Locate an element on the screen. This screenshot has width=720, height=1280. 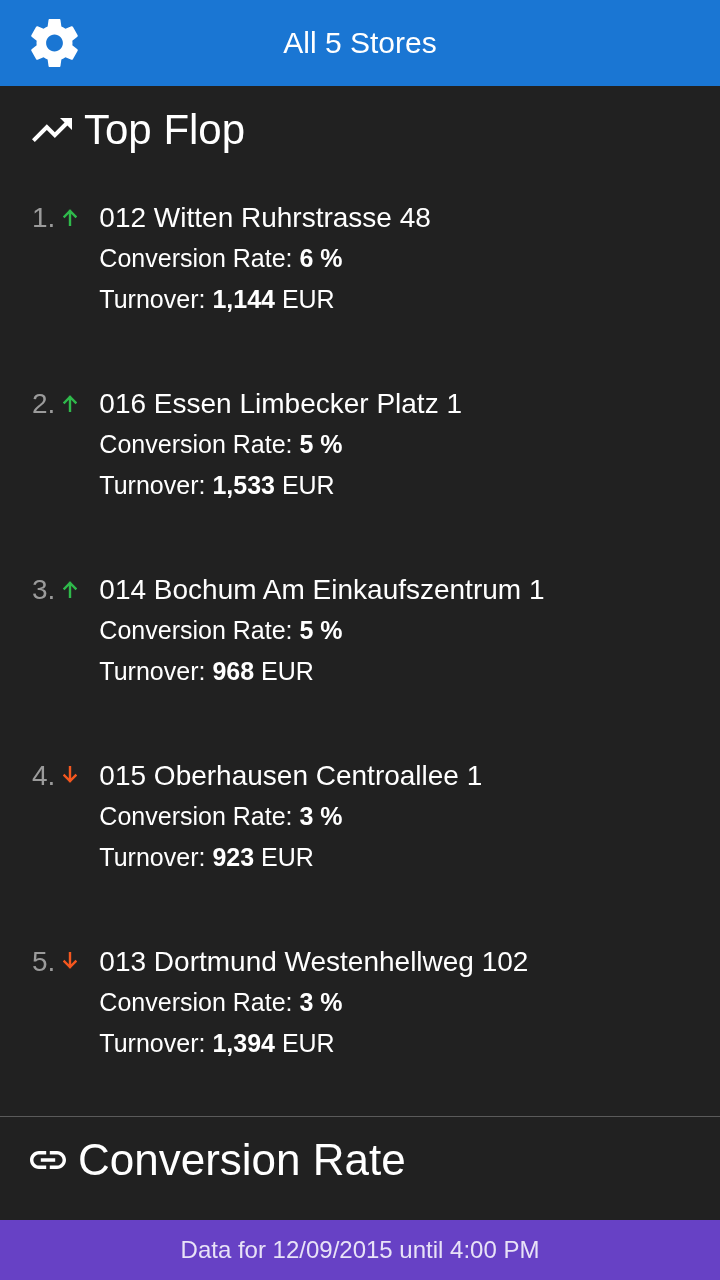
store-metric: Turnover: 923 EUR is located at coordinates (207, 857).